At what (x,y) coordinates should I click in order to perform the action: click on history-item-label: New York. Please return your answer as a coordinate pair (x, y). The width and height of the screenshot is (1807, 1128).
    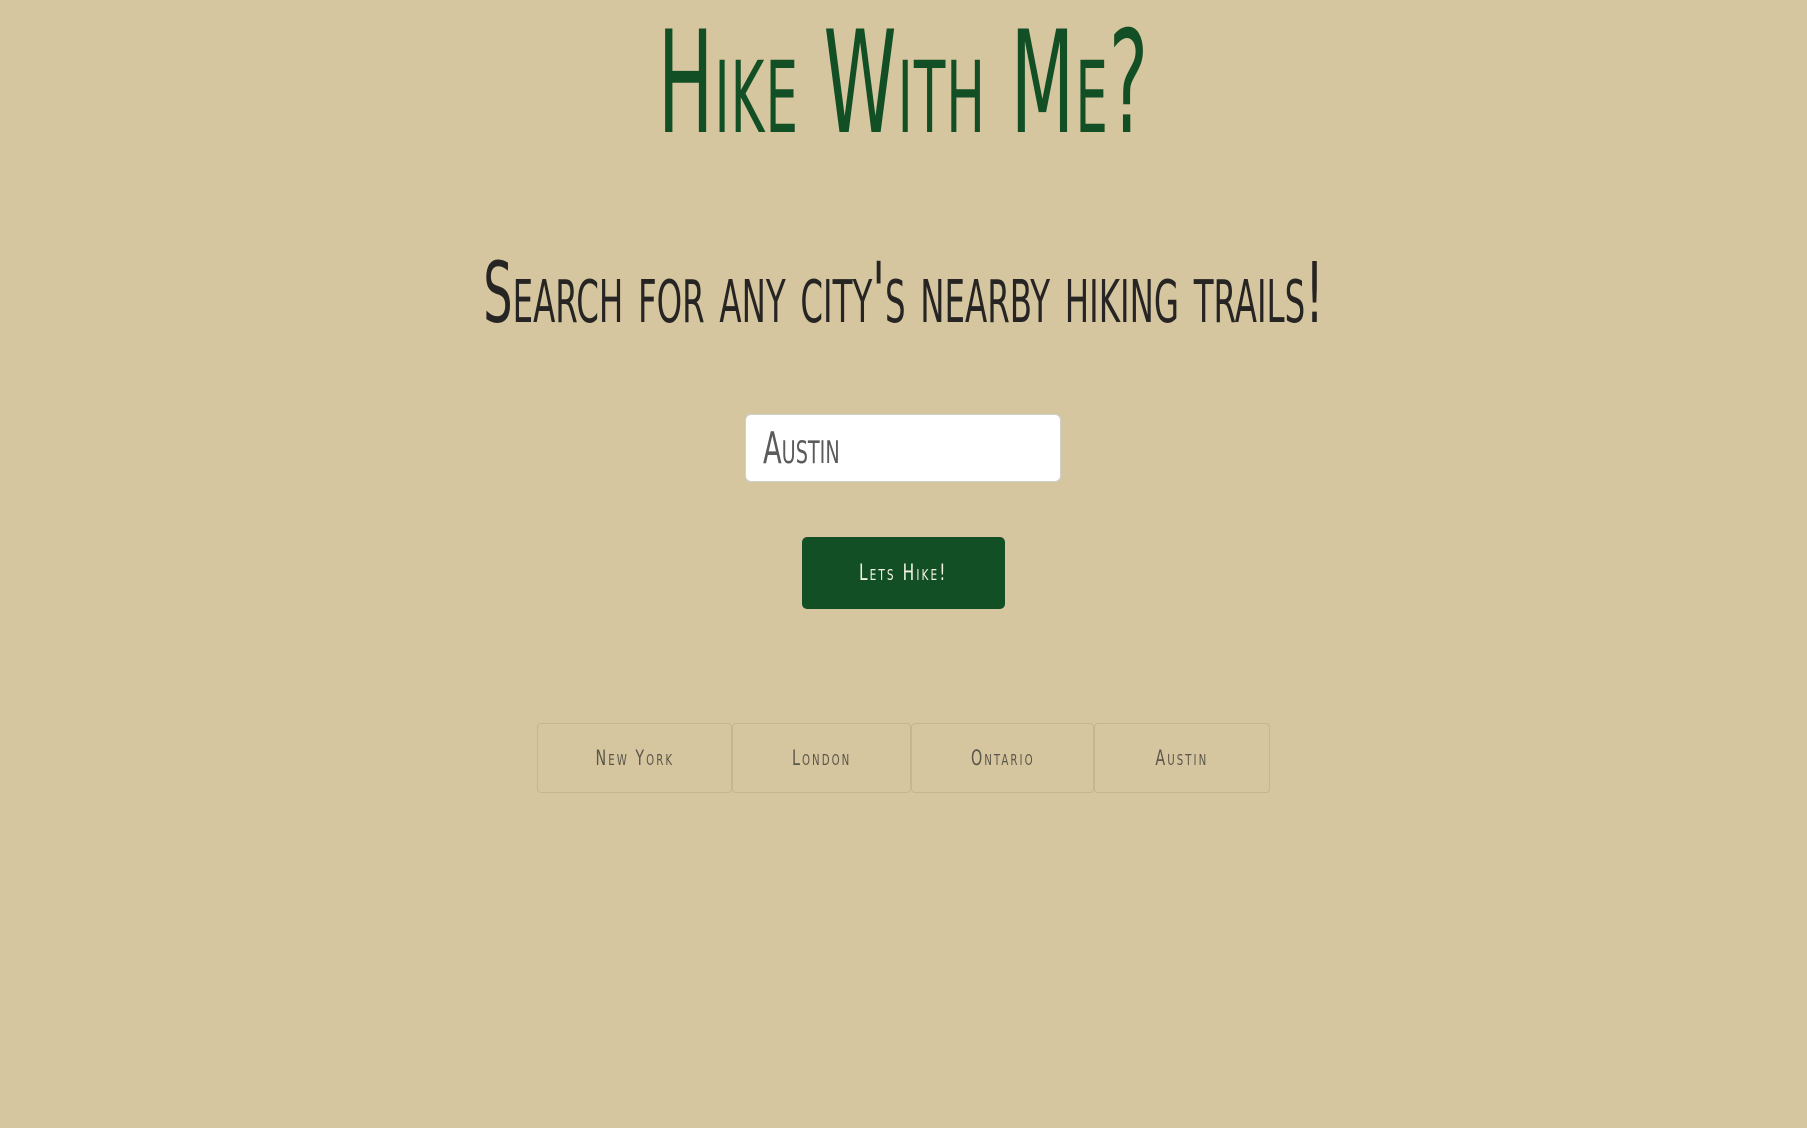
    Looking at the image, I should click on (634, 758).